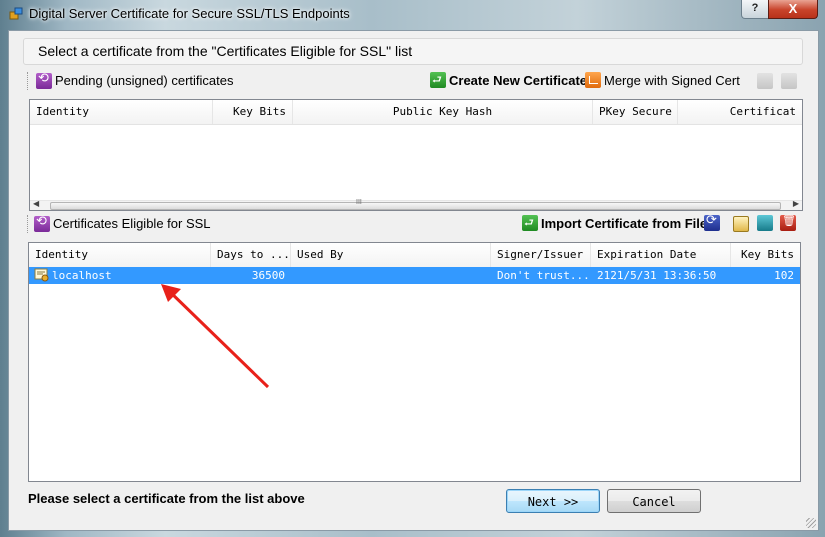 This screenshot has width=825, height=537. I want to click on pending-horizontal-scrollbar: ◀ III ▶, so click(416, 204).